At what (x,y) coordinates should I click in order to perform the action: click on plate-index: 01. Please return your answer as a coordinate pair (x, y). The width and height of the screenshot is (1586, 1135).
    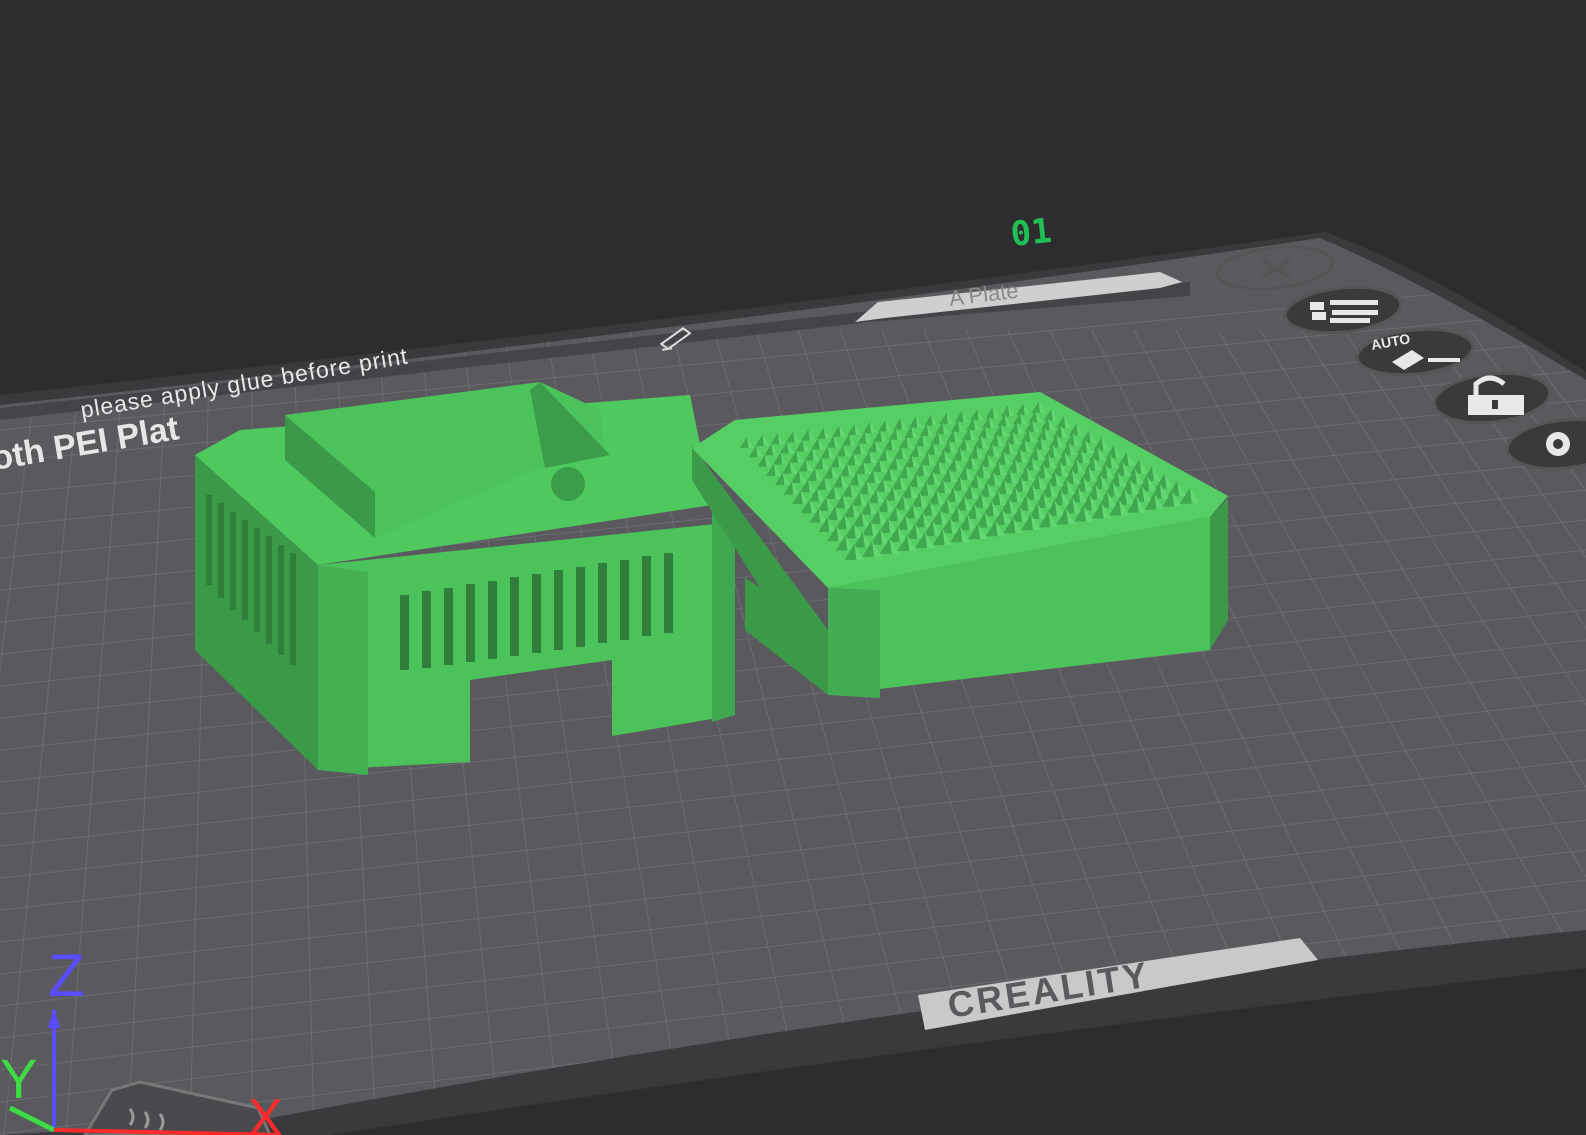
    Looking at the image, I should click on (1031, 233).